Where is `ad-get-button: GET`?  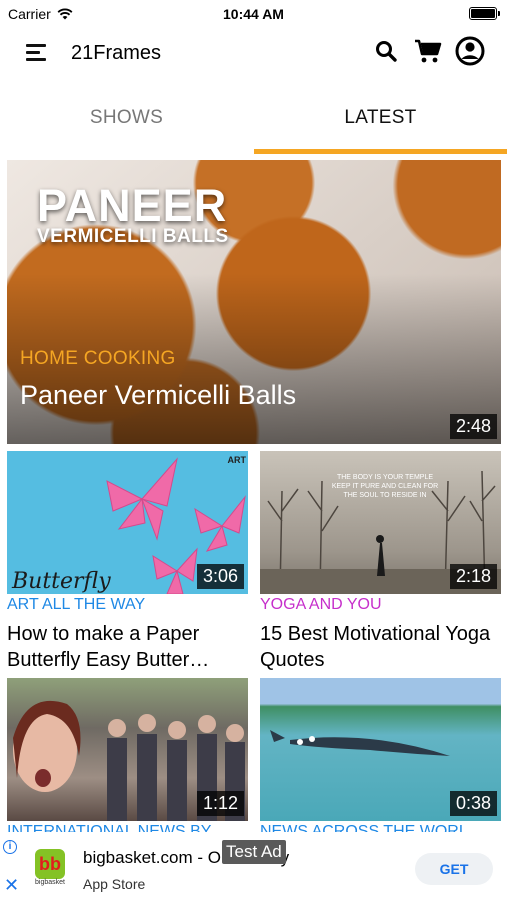 ad-get-button: GET is located at coordinates (454, 869).